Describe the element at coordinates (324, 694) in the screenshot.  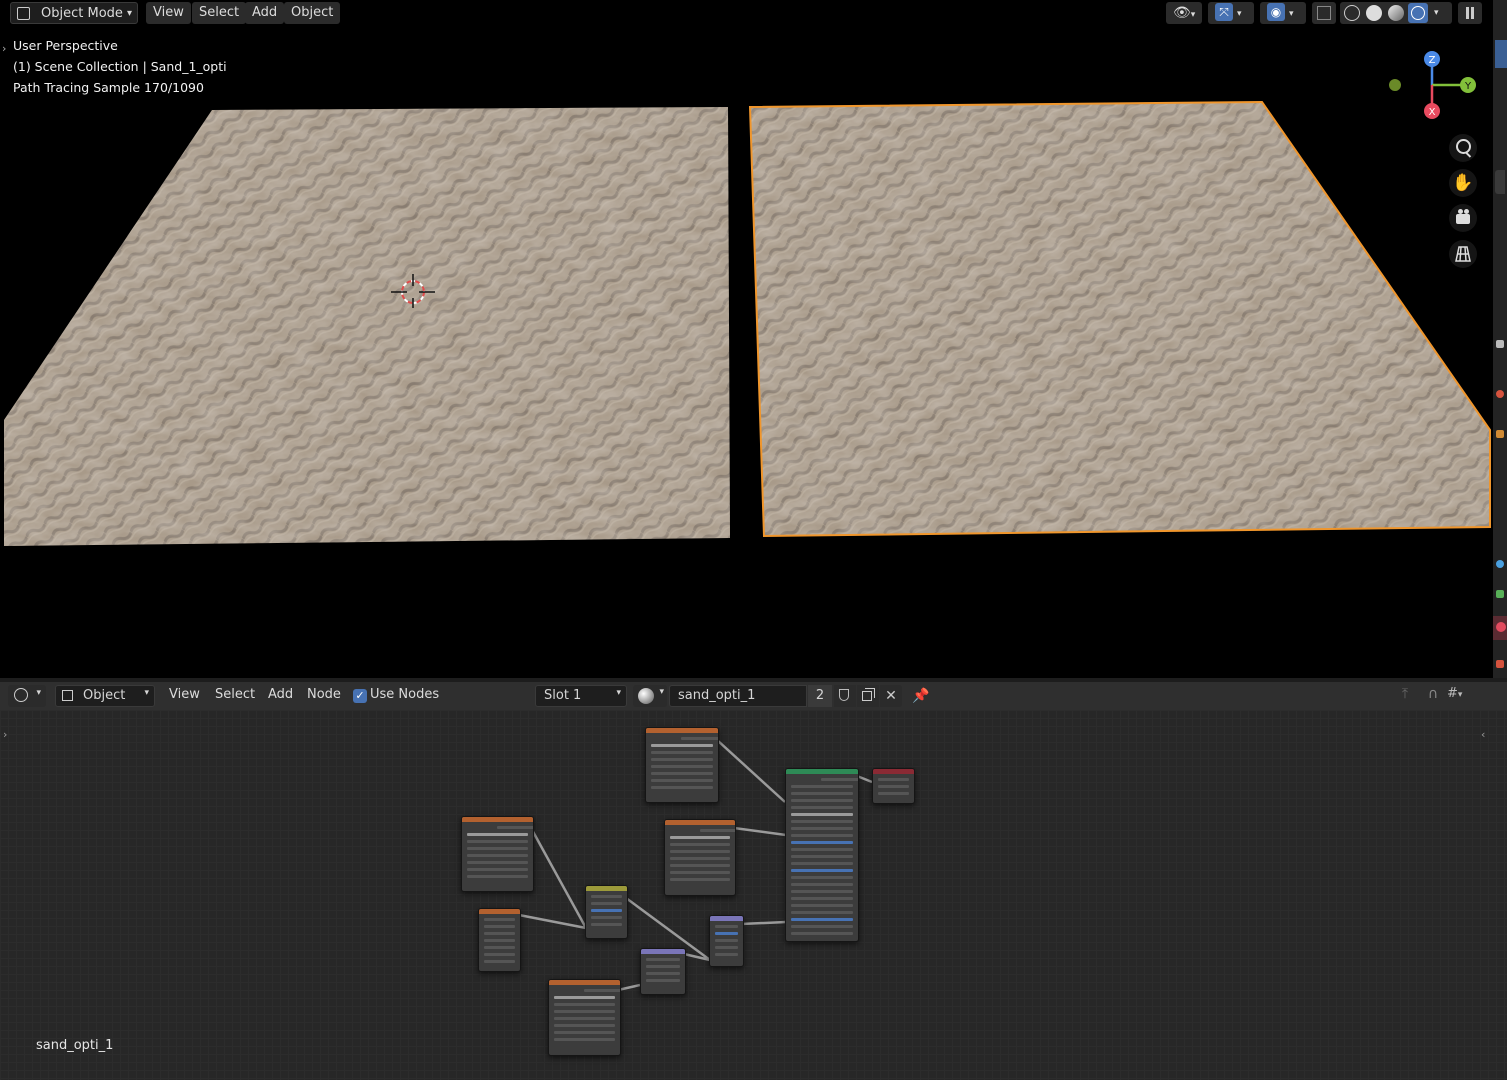
I see `node-menu-node: Node` at that location.